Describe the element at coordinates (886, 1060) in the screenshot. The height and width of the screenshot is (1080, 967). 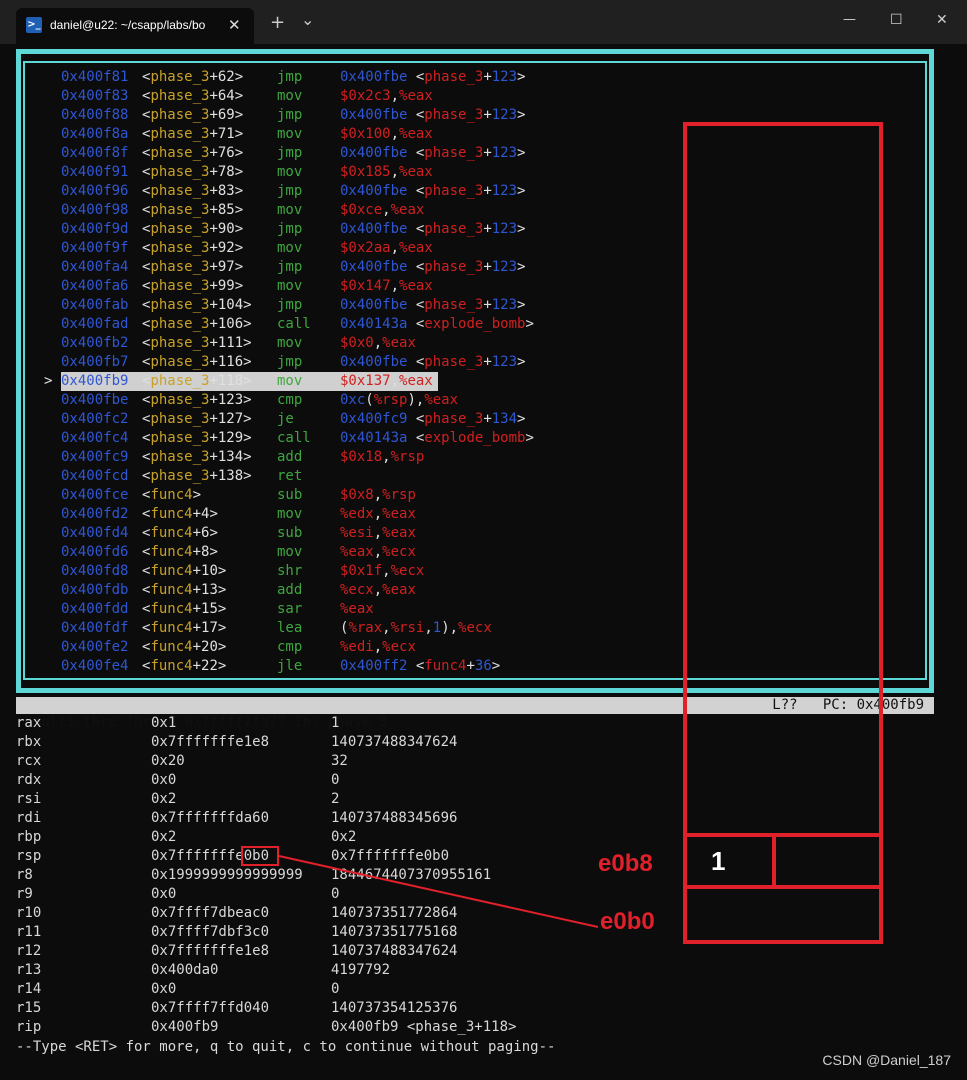
I see `csdn-watermark: CSDN @Daniel_187` at that location.